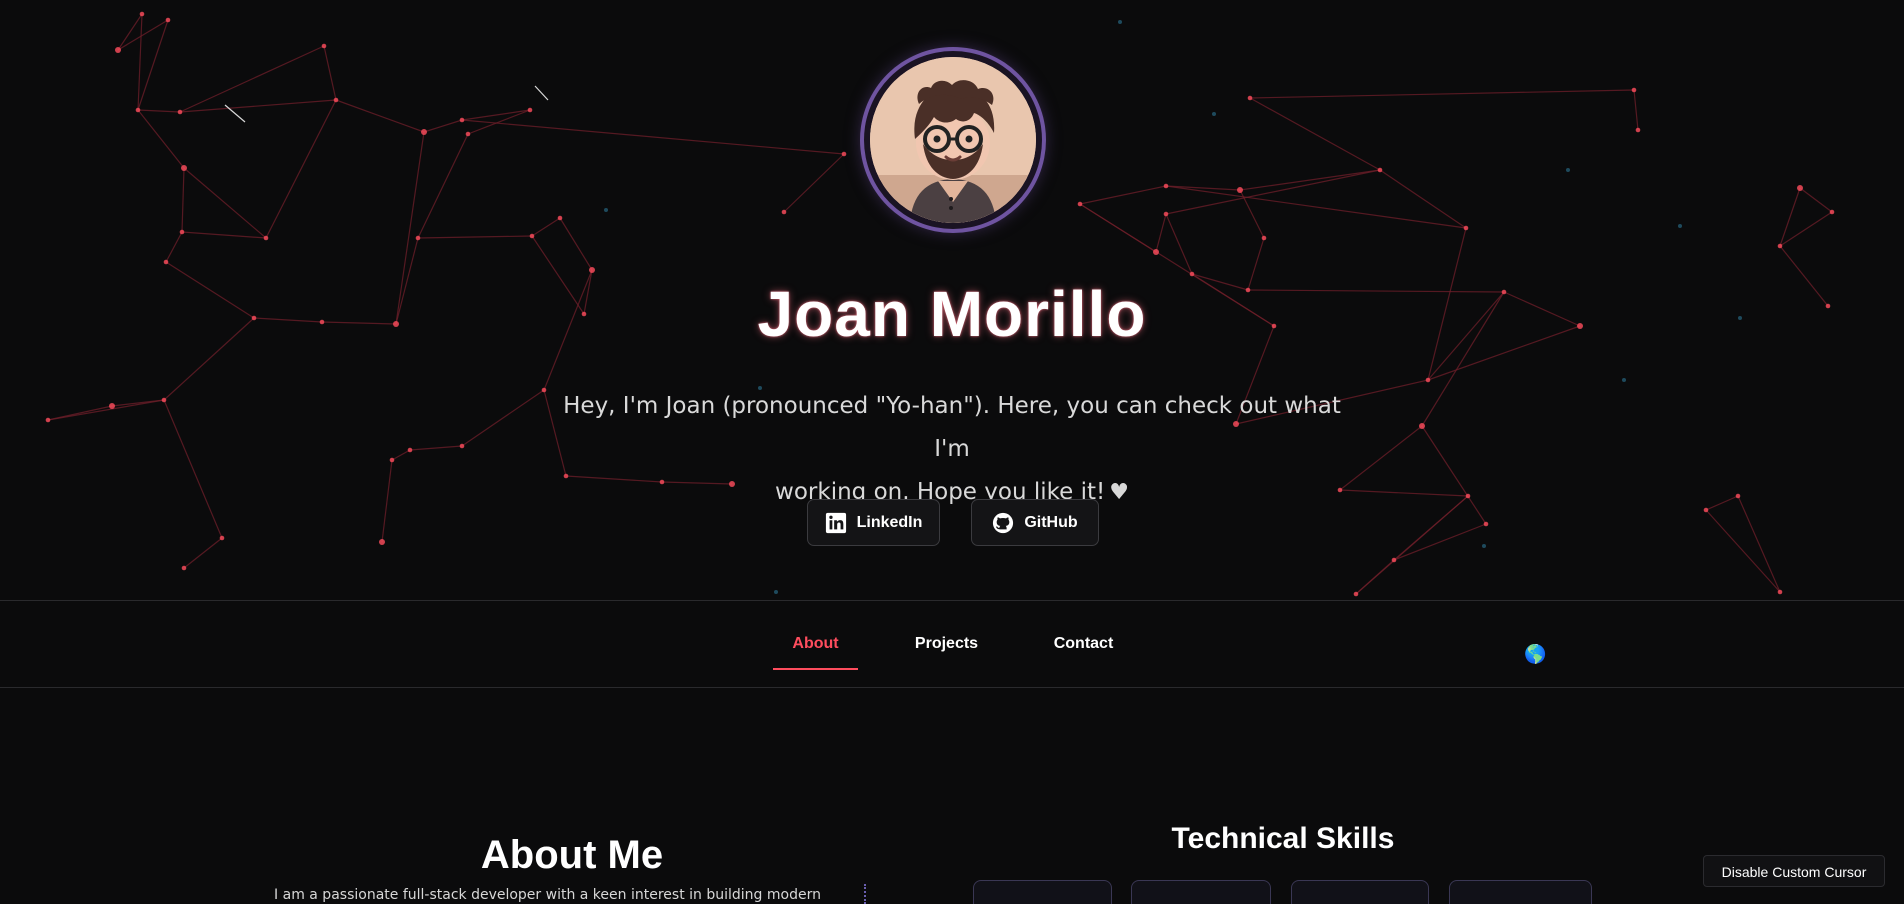  What do you see at coordinates (873, 522) in the screenshot?
I see `linkedin-button: LinkedIn` at bounding box center [873, 522].